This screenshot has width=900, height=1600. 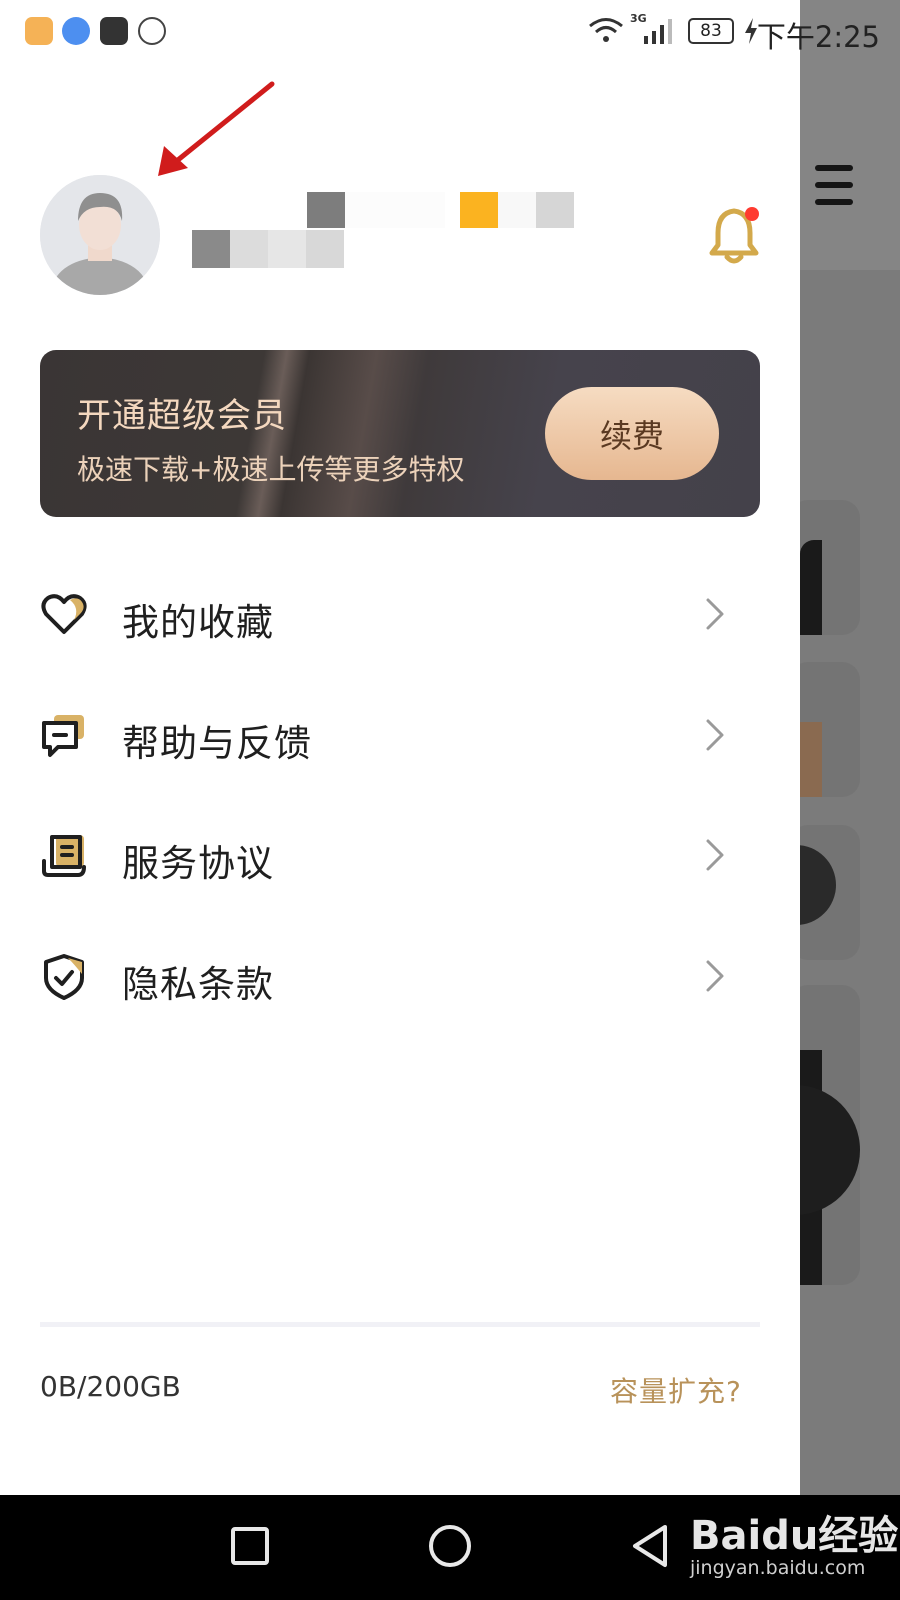 What do you see at coordinates (734, 235) in the screenshot?
I see `notification-bell-icon` at bounding box center [734, 235].